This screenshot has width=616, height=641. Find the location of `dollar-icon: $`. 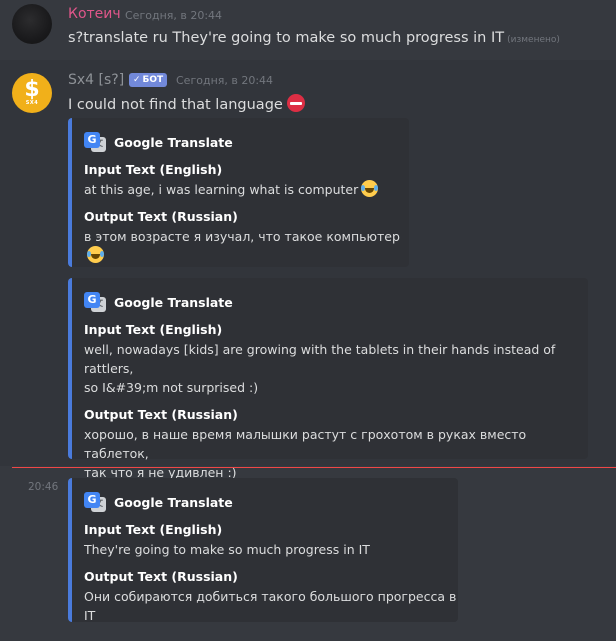

dollar-icon: $ is located at coordinates (32, 89).